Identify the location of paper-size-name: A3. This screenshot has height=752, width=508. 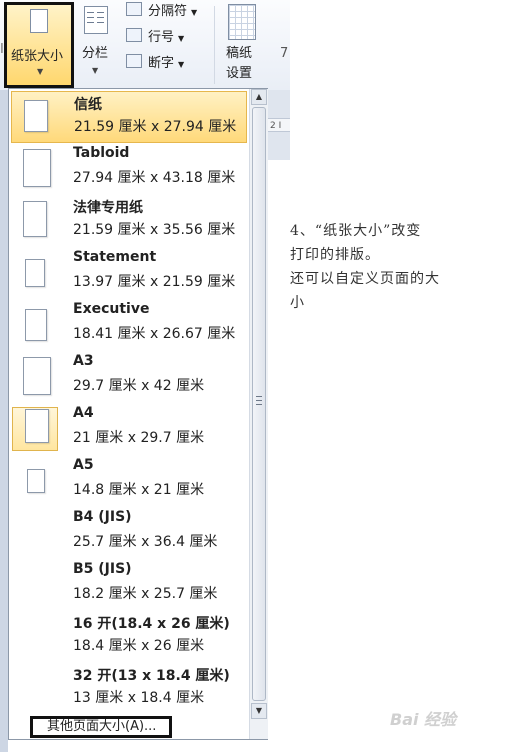
(83, 361).